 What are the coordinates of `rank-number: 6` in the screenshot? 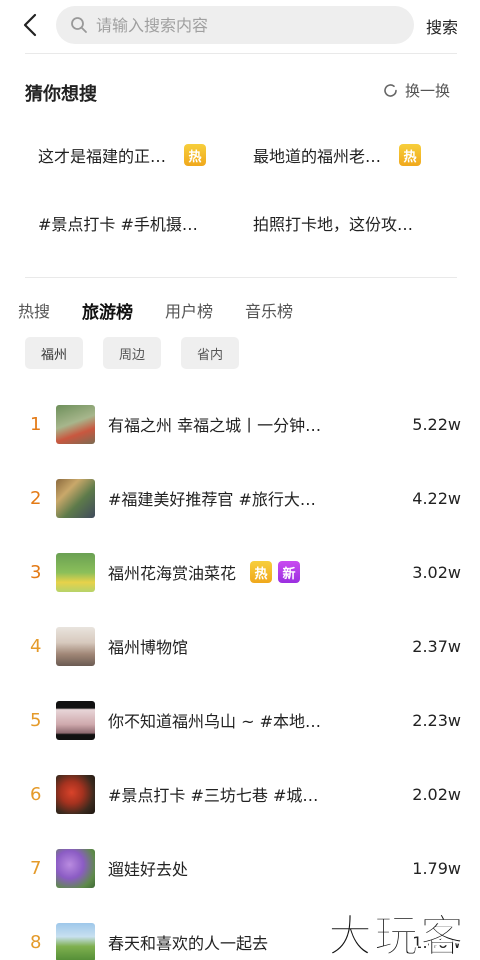 It's located at (36, 794).